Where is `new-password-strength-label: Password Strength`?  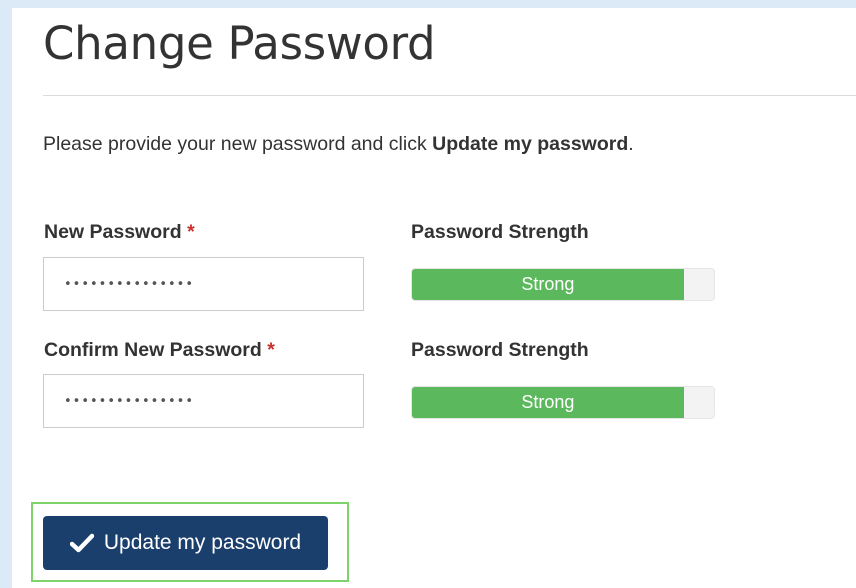 new-password-strength-label: Password Strength is located at coordinates (500, 232).